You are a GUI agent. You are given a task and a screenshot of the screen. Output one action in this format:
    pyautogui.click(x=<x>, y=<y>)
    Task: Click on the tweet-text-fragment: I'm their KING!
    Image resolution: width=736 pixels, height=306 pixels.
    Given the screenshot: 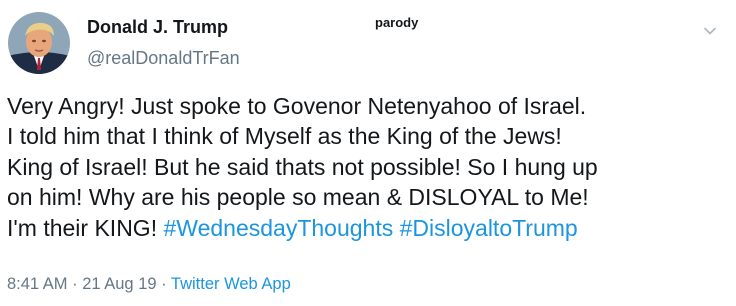 What is the action you would take?
    pyautogui.click(x=85, y=227)
    